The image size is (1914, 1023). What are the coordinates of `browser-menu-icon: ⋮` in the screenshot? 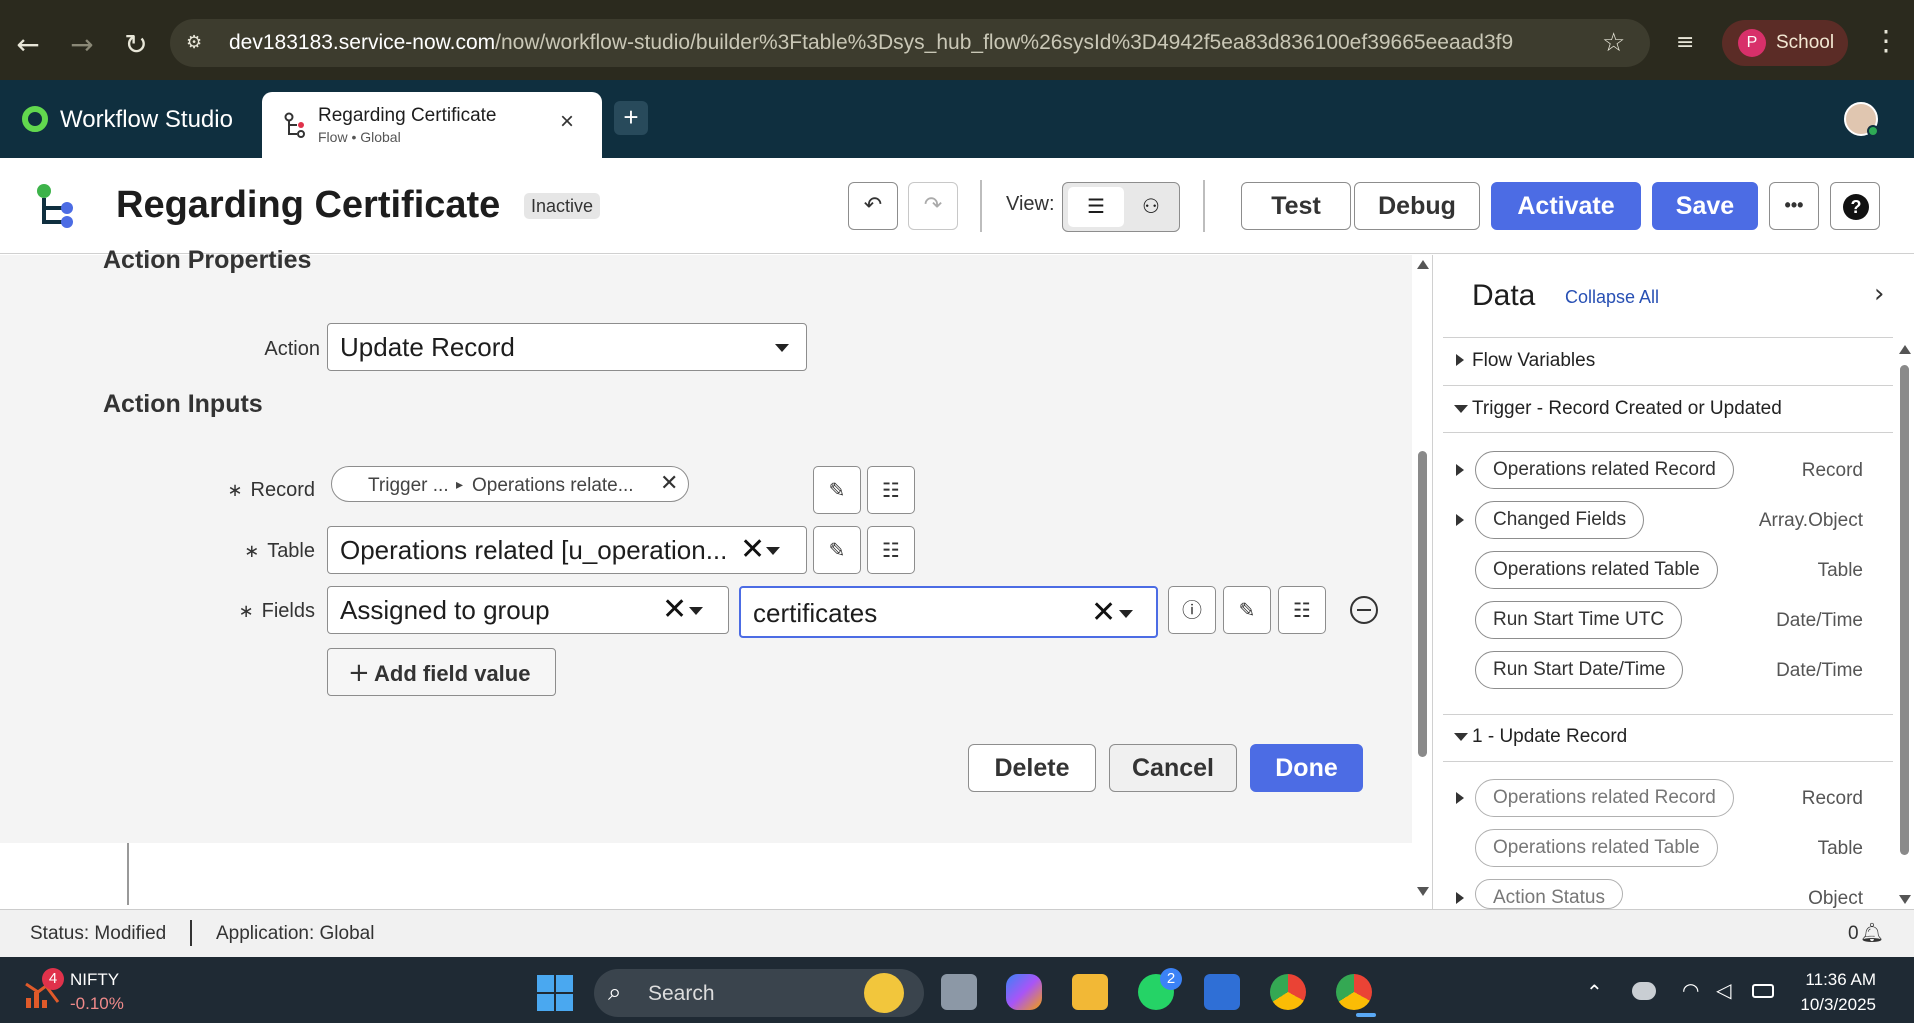 It's located at (1886, 40).